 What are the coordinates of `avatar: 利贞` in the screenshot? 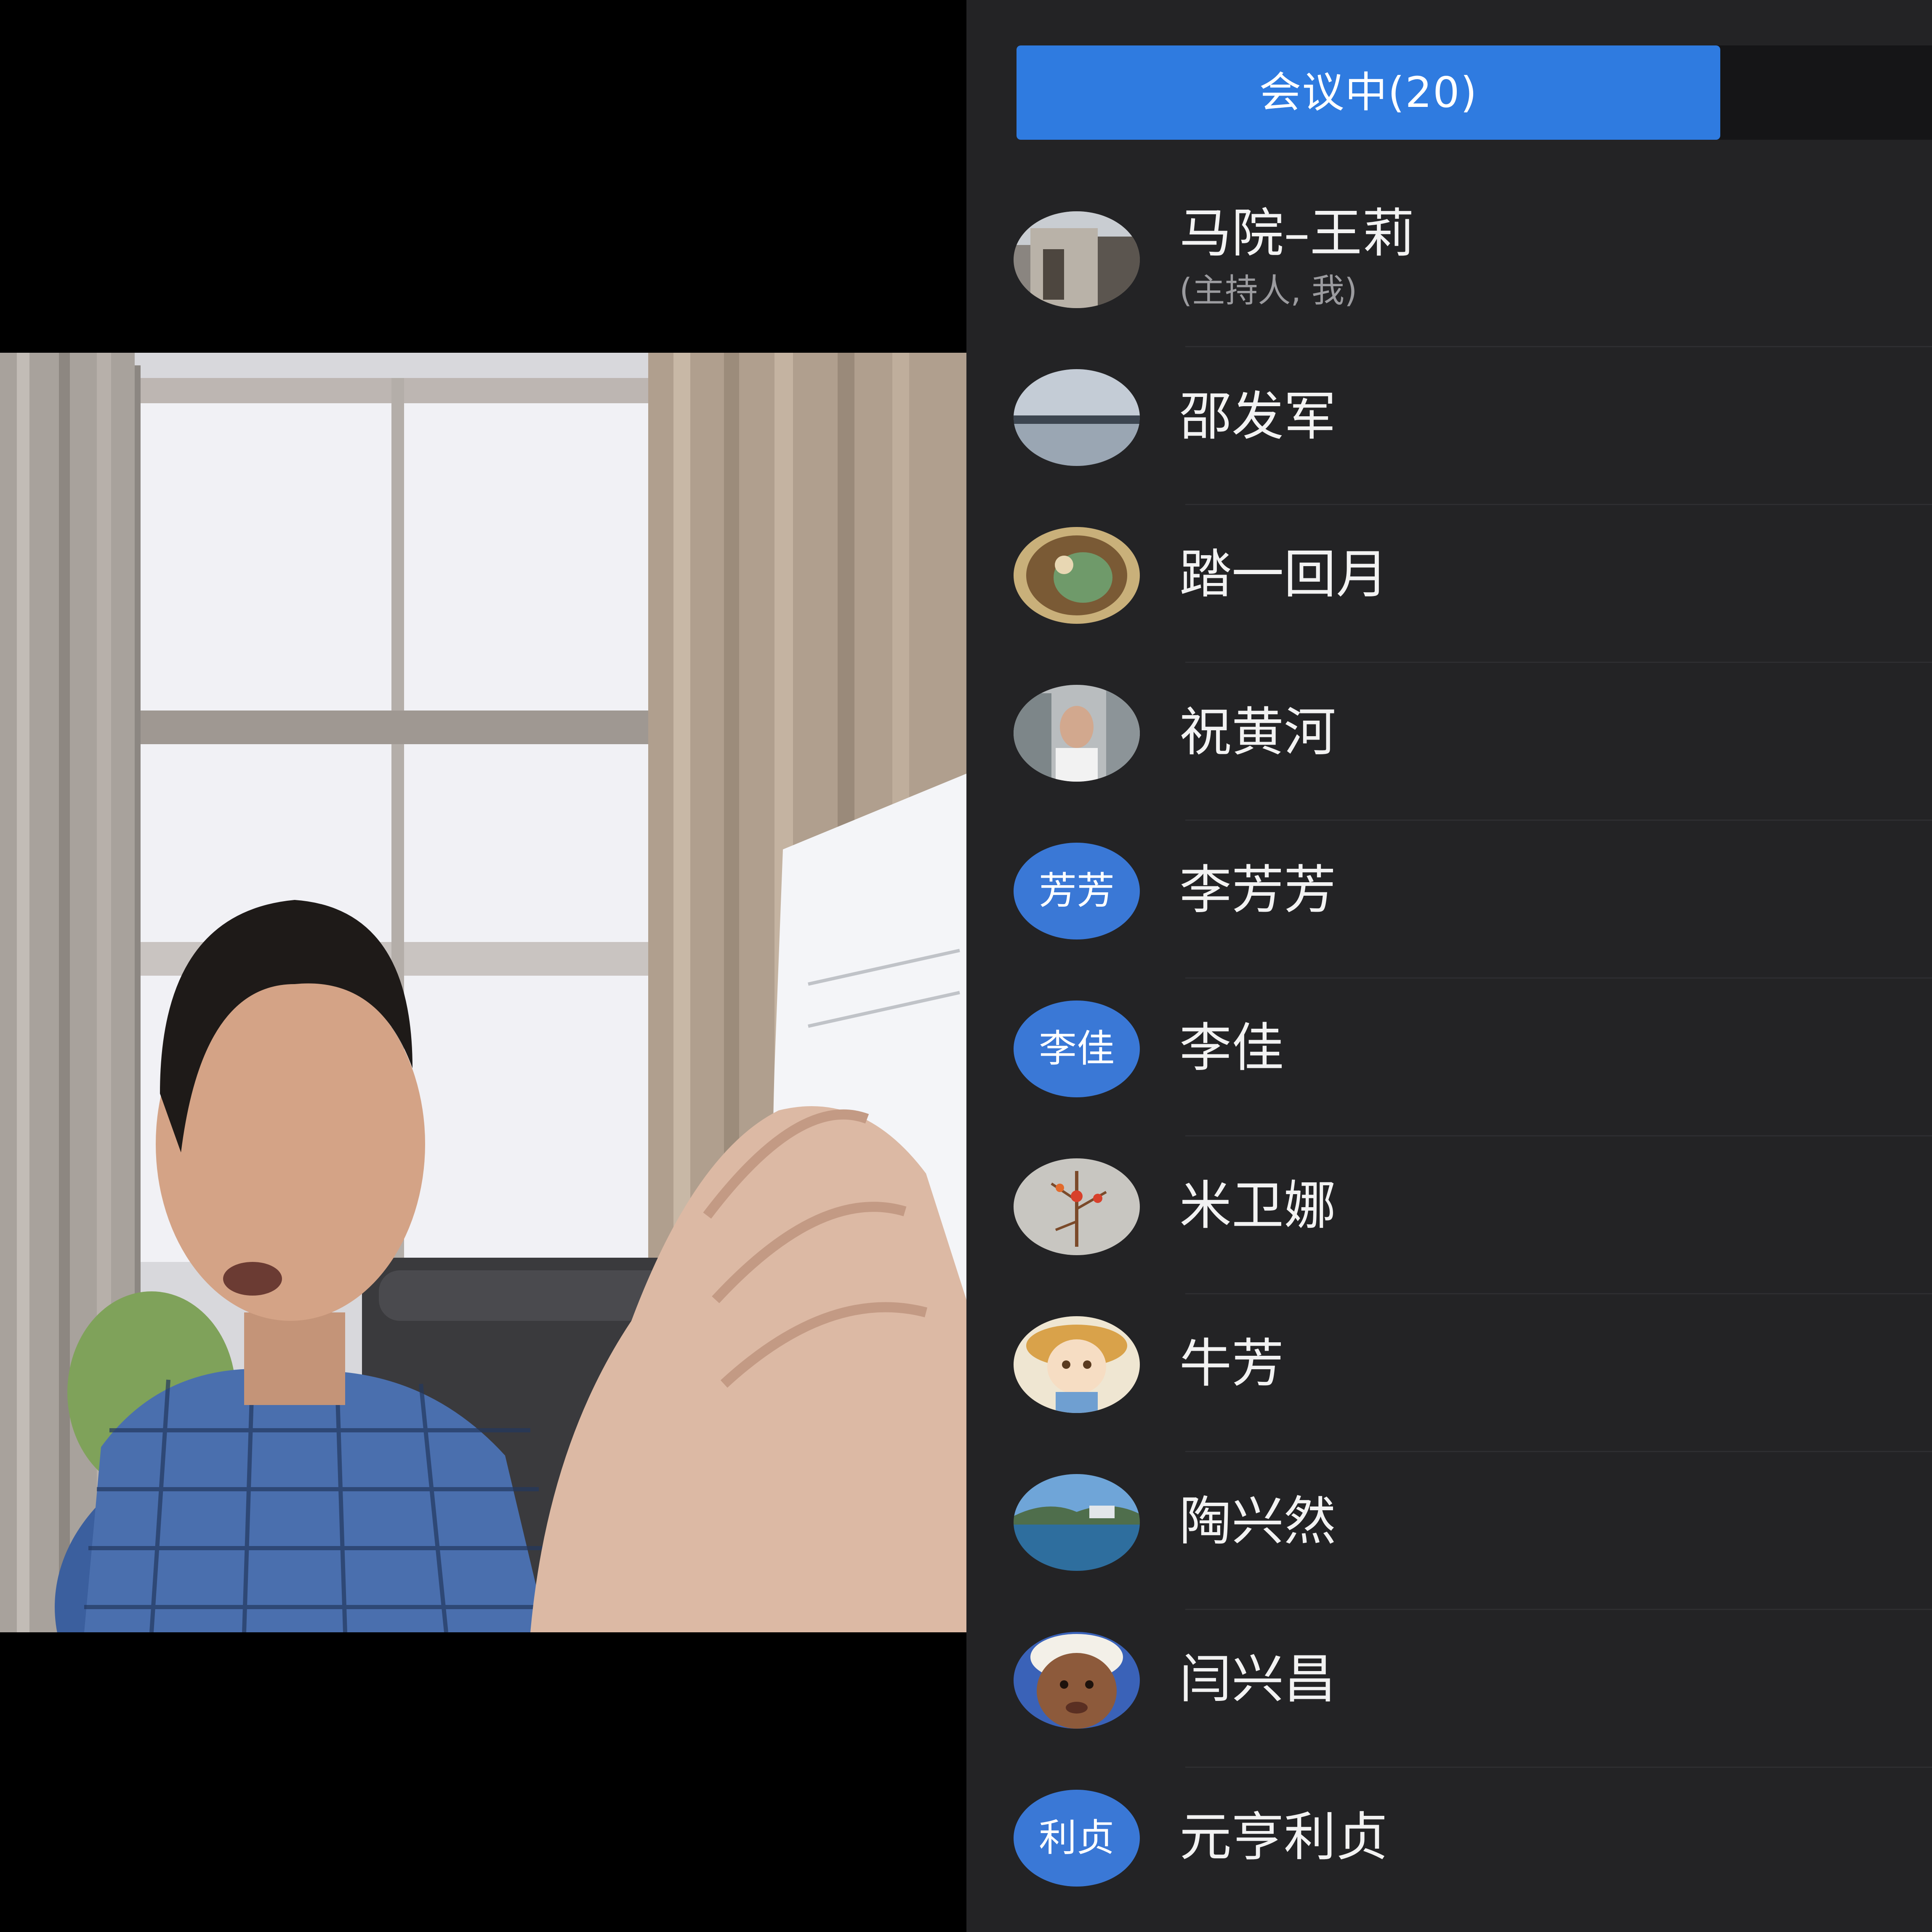 It's located at (1077, 1839).